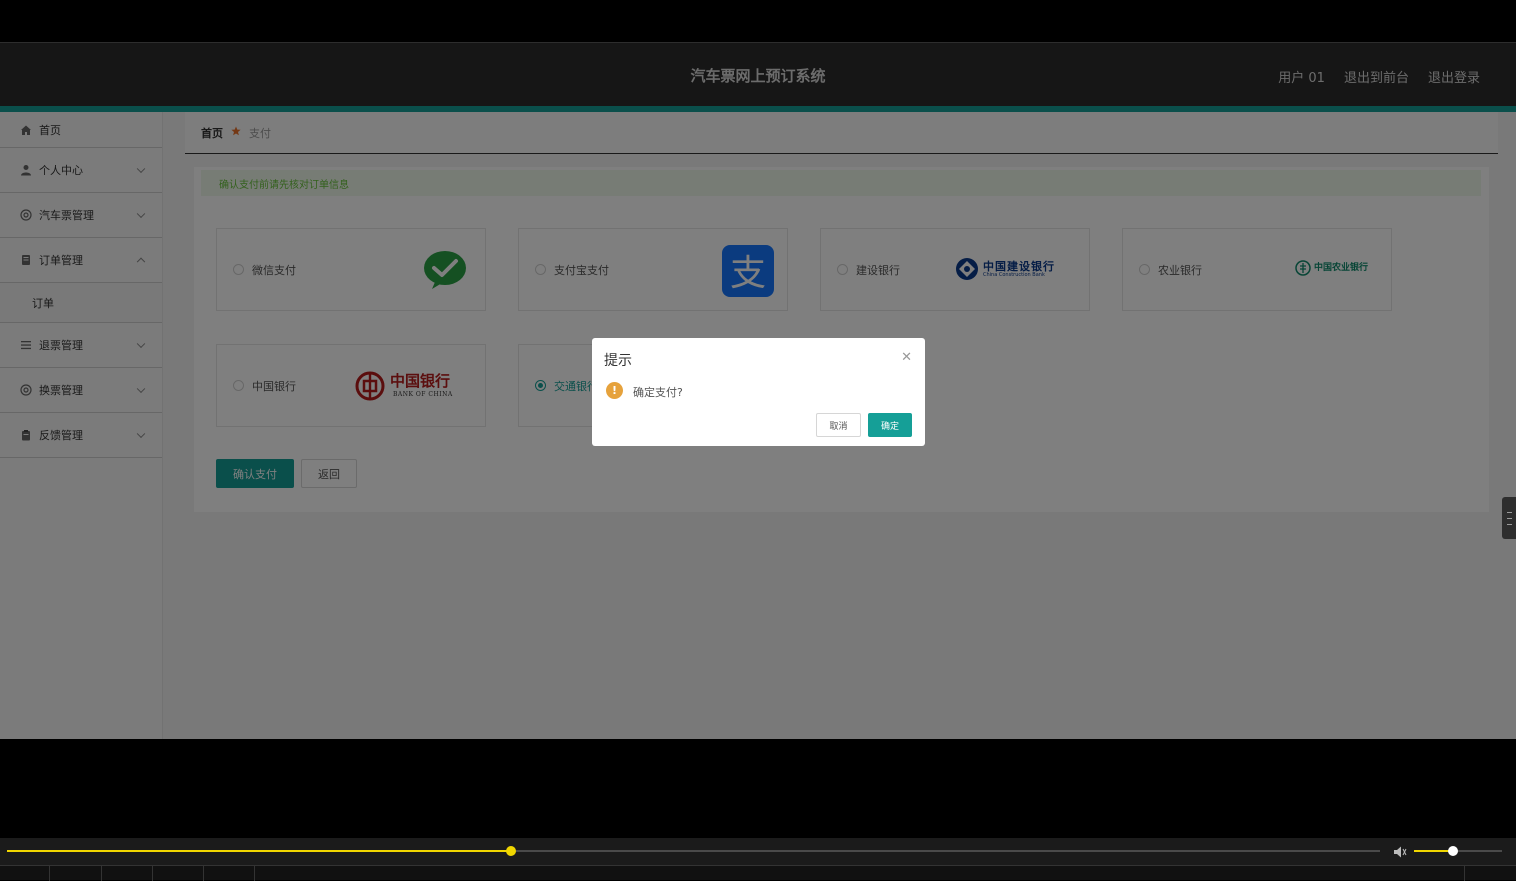 The width and height of the screenshot is (1516, 881). Describe the element at coordinates (758, 859) in the screenshot. I see `video-player-controls` at that location.